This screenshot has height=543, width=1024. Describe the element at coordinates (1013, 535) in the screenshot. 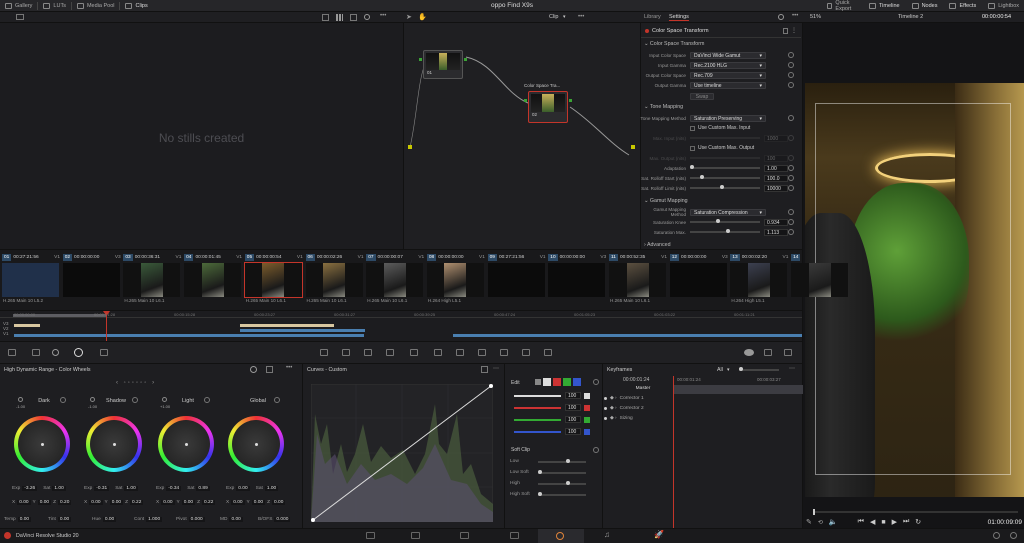

I see `settings-icon` at that location.